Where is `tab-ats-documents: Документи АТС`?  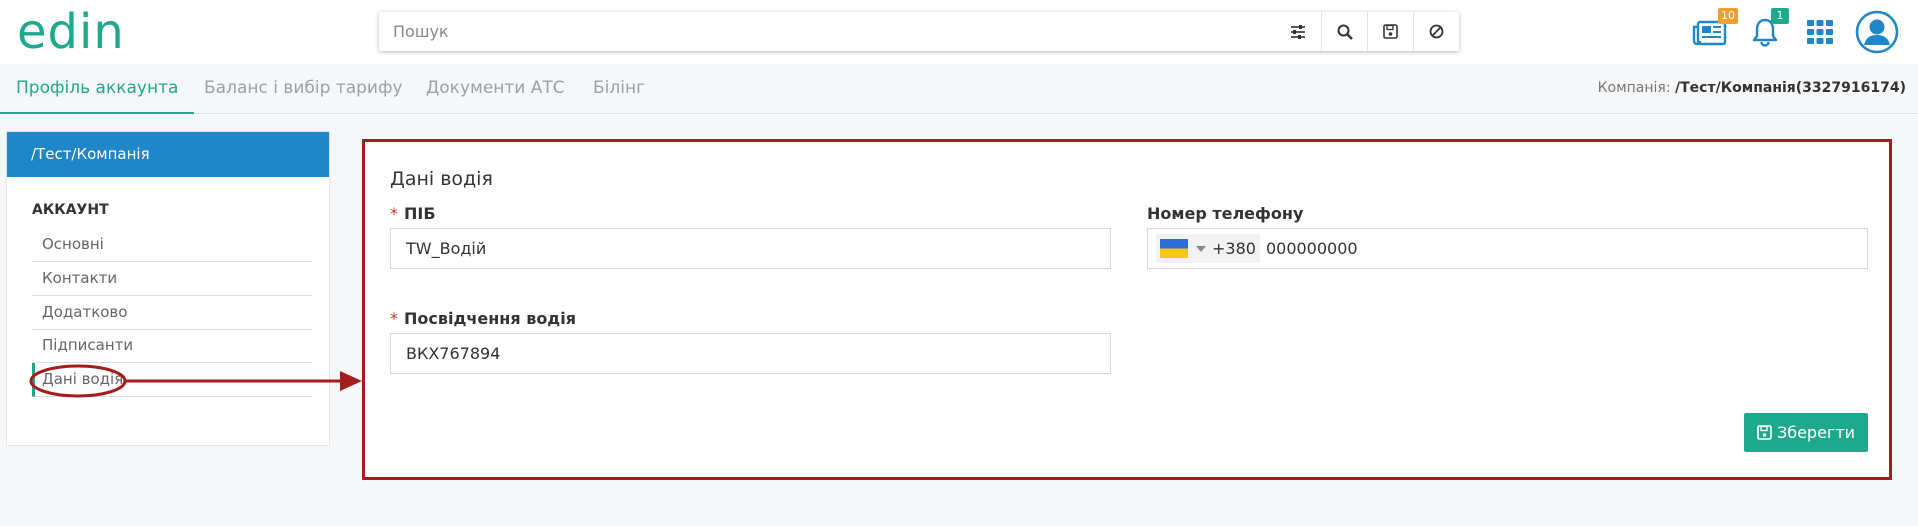
tab-ats-documents: Документи АТС is located at coordinates (495, 89).